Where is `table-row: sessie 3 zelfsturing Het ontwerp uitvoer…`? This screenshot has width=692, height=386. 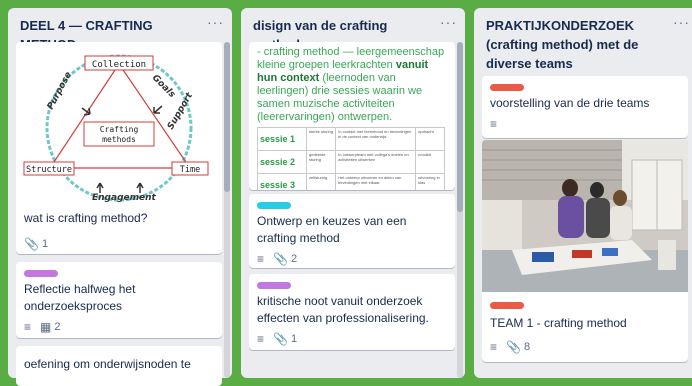 table-row: sessie 3 zelfsturing Het ontwerp uitvoer… is located at coordinates (351, 181).